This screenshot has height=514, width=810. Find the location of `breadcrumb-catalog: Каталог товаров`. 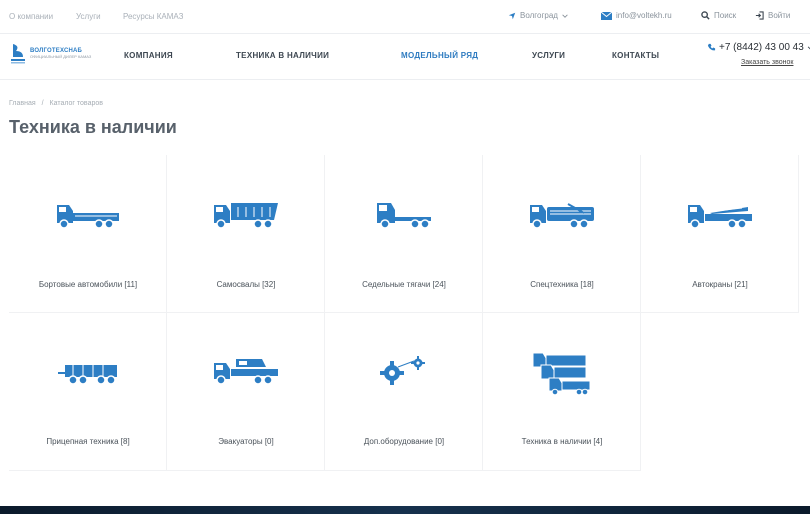

breadcrumb-catalog: Каталог товаров is located at coordinates (76, 103).